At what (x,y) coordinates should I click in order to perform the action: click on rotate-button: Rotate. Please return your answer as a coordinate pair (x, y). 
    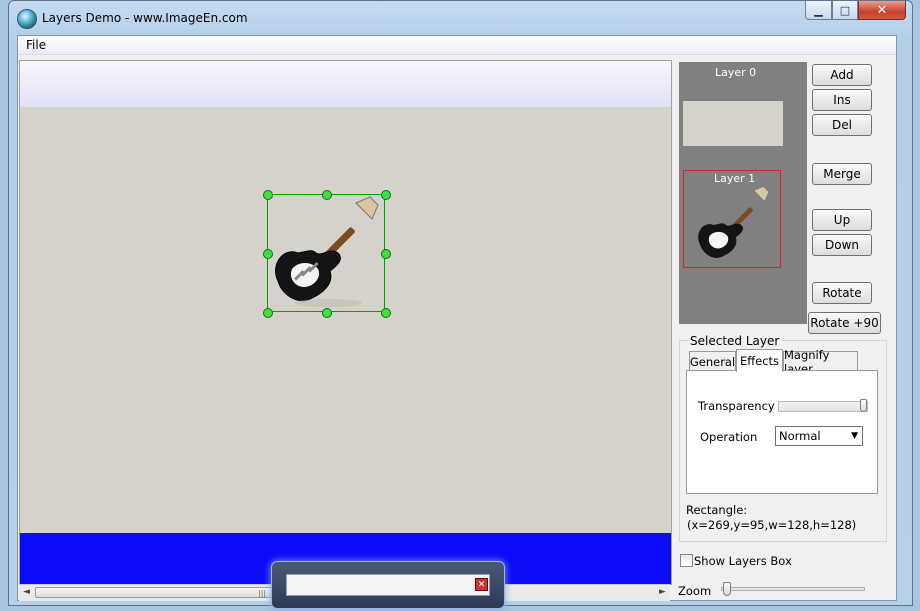
    Looking at the image, I should click on (842, 293).